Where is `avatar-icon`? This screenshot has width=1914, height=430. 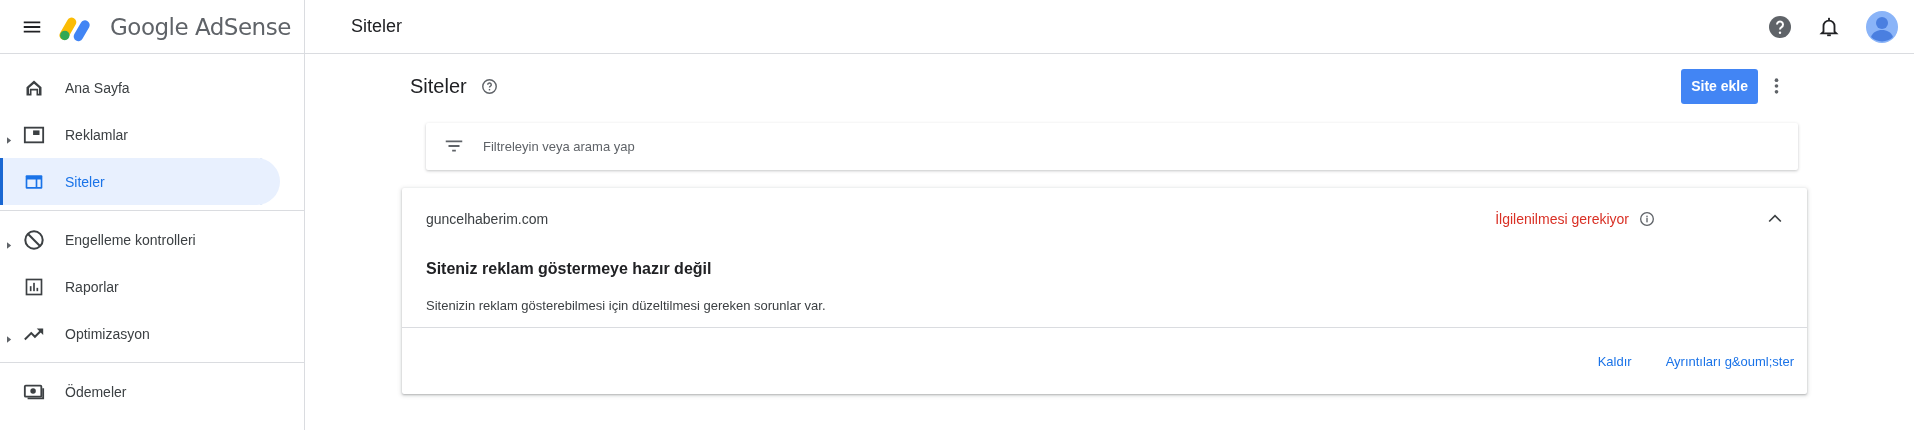
avatar-icon is located at coordinates (1882, 26).